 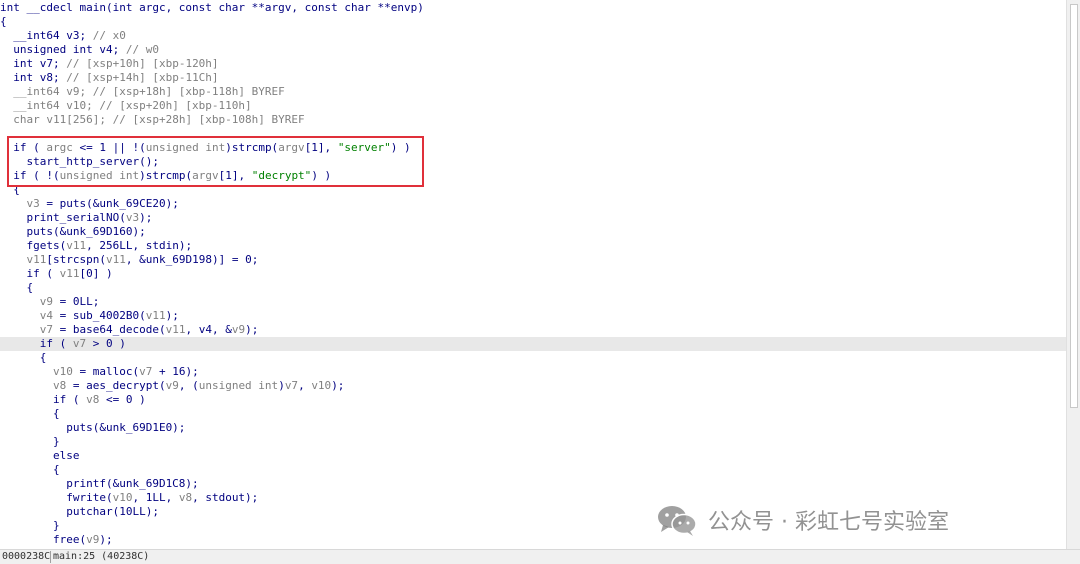 What do you see at coordinates (533, 344) in the screenshot?
I see `code-line: if ( v7 > 0 )` at bounding box center [533, 344].